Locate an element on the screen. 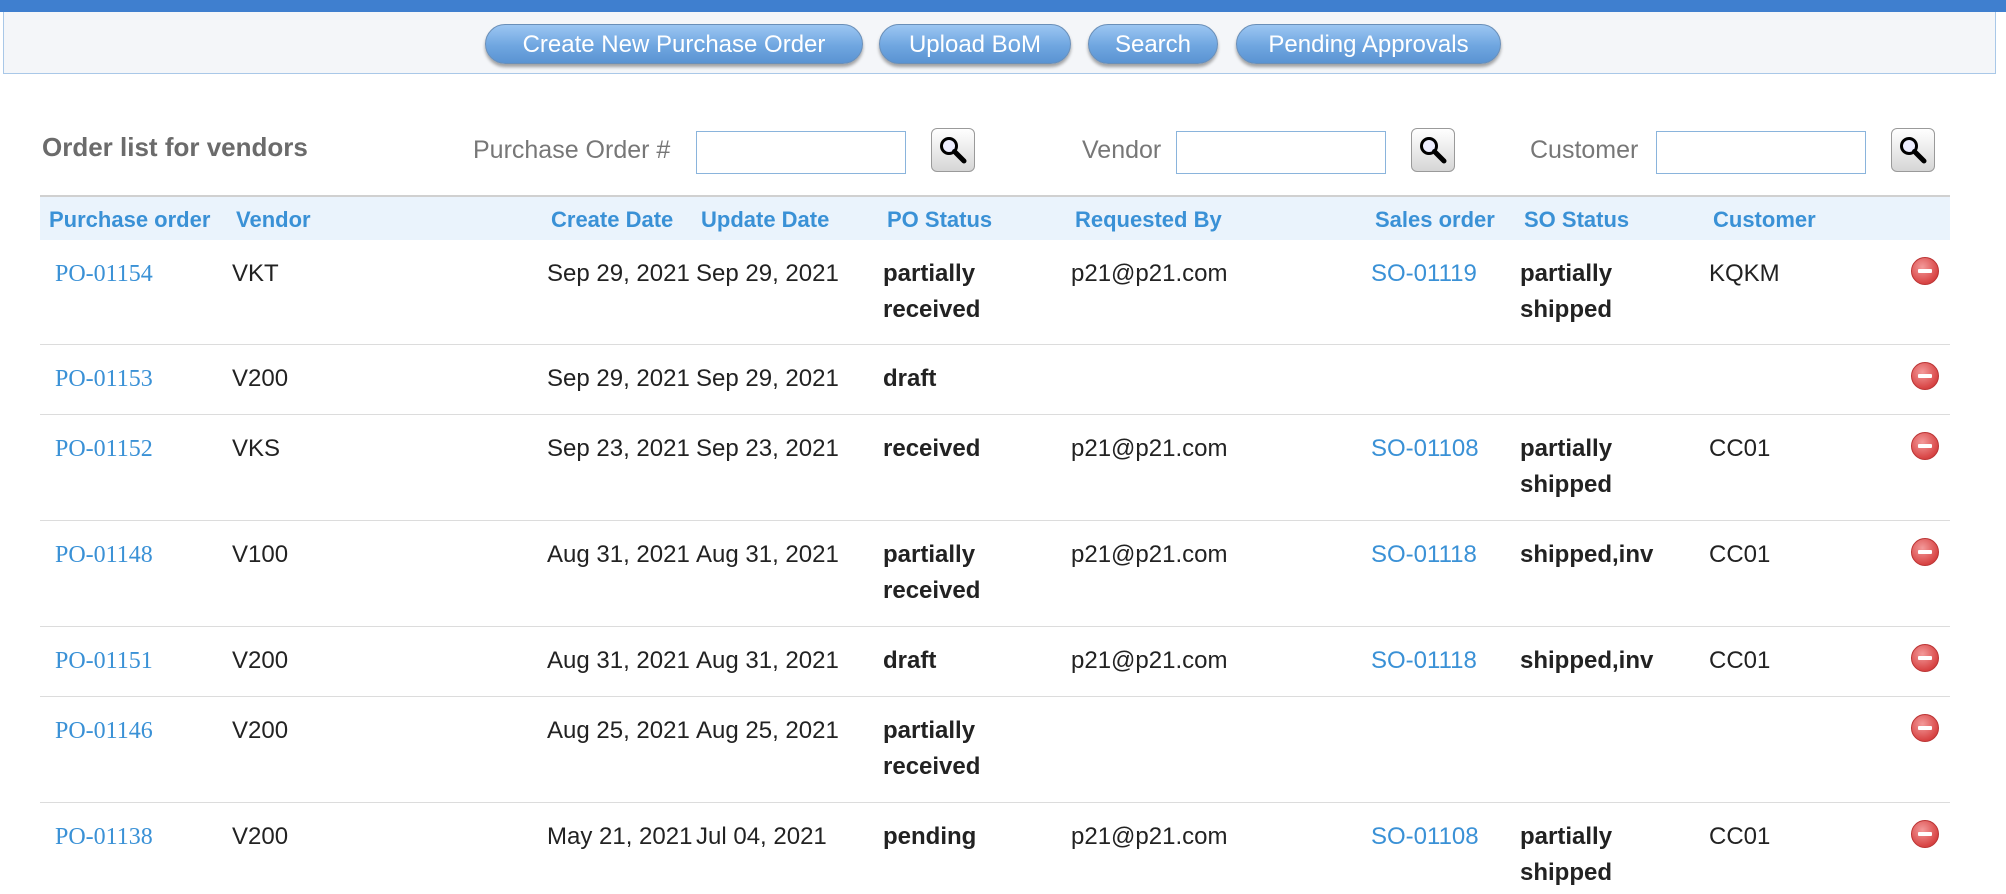 The width and height of the screenshot is (2006, 894). header-po-status: PO Status is located at coordinates (939, 220).